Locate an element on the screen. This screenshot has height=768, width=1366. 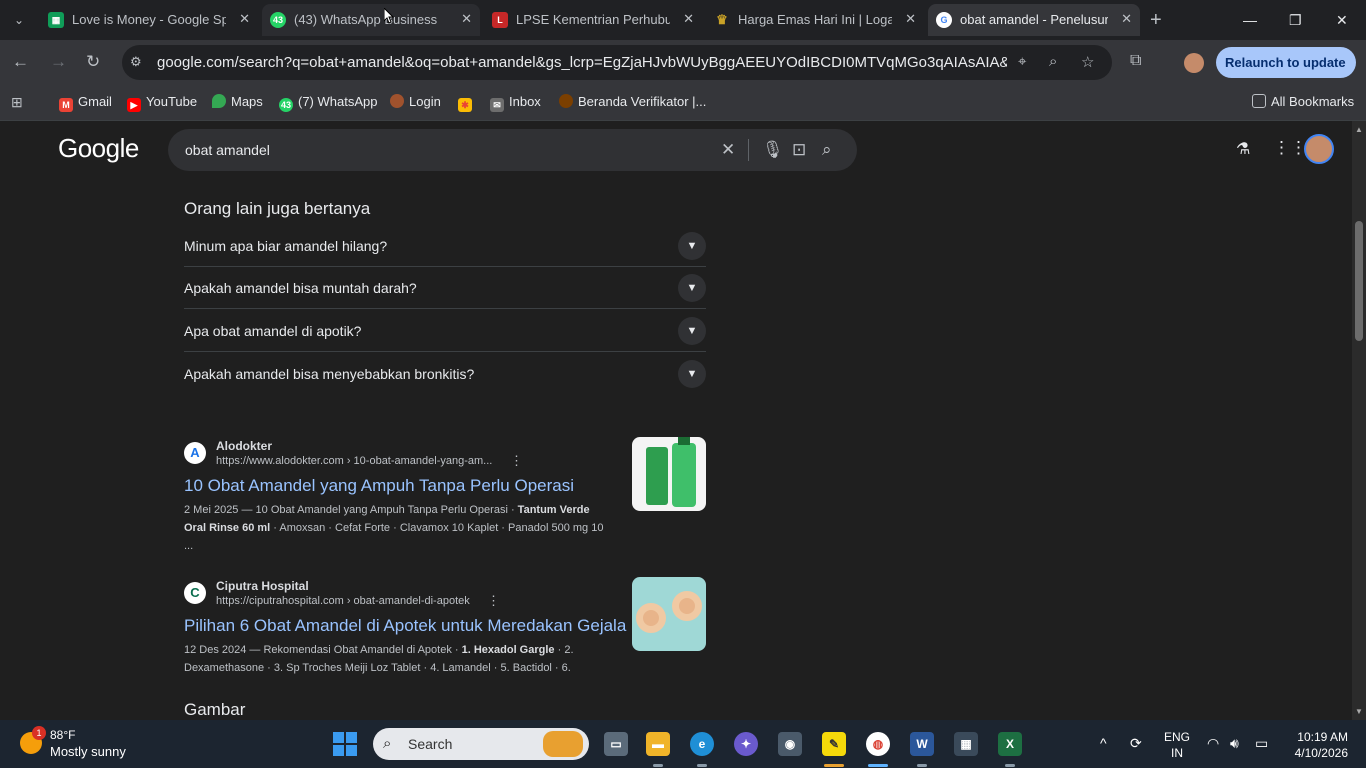
chevron-up-icon: ^ is located at coordinates (1103, 743).